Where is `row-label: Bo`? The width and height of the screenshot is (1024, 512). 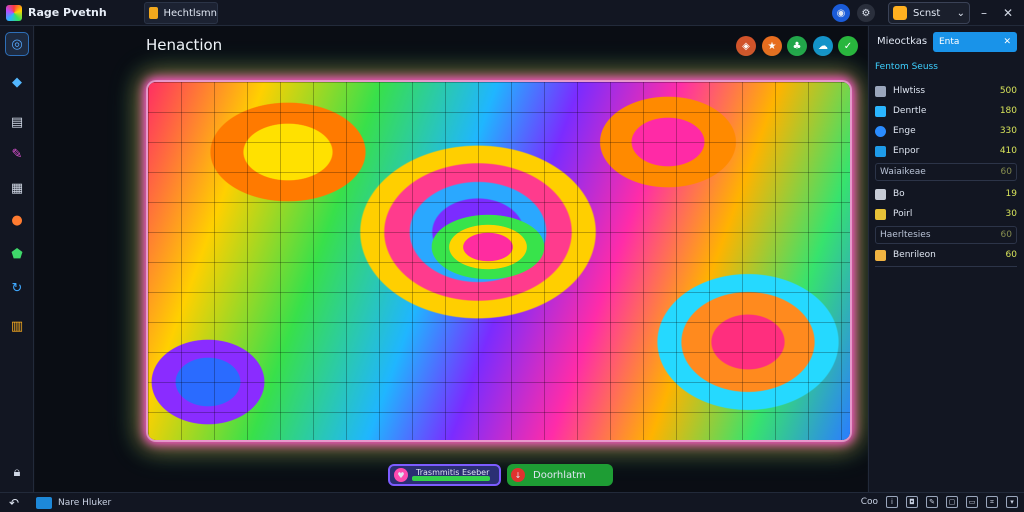
row-label: Bo is located at coordinates (899, 194).